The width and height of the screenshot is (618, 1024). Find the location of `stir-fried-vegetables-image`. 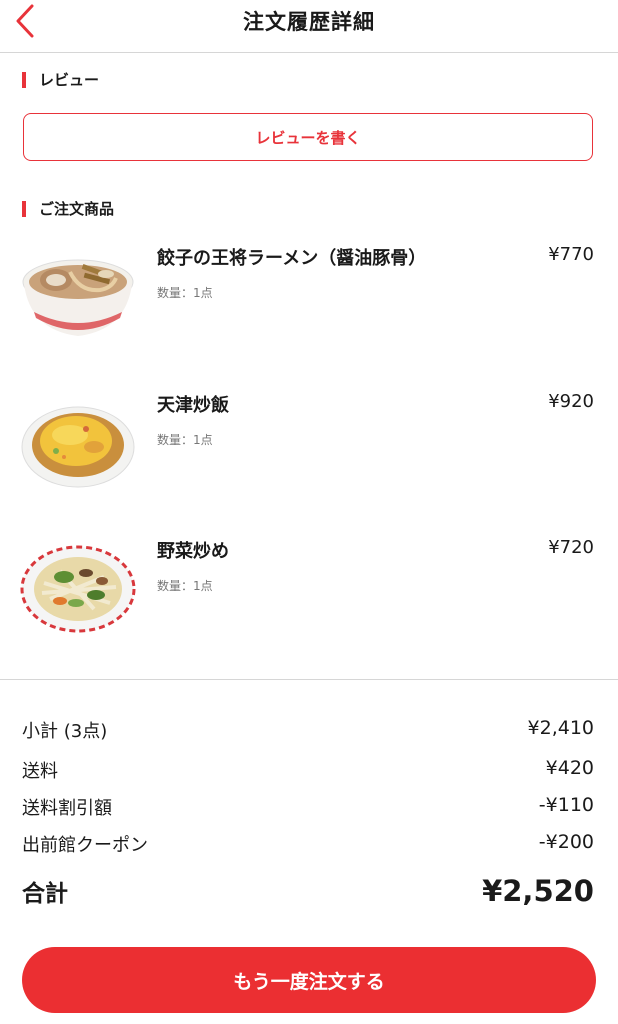

stir-fried-vegetables-image is located at coordinates (78, 589).